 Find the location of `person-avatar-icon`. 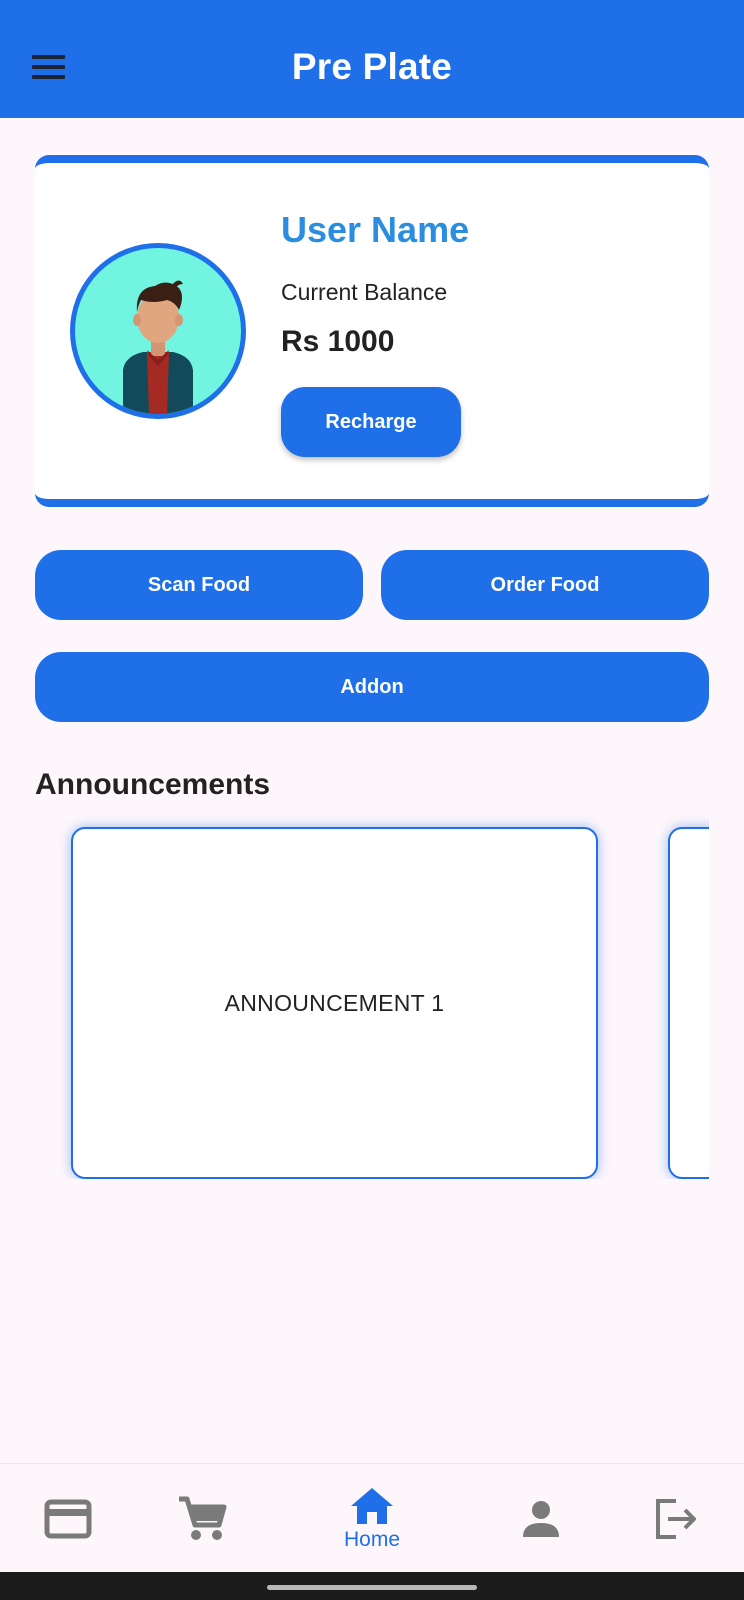

person-avatar-icon is located at coordinates (158, 347).